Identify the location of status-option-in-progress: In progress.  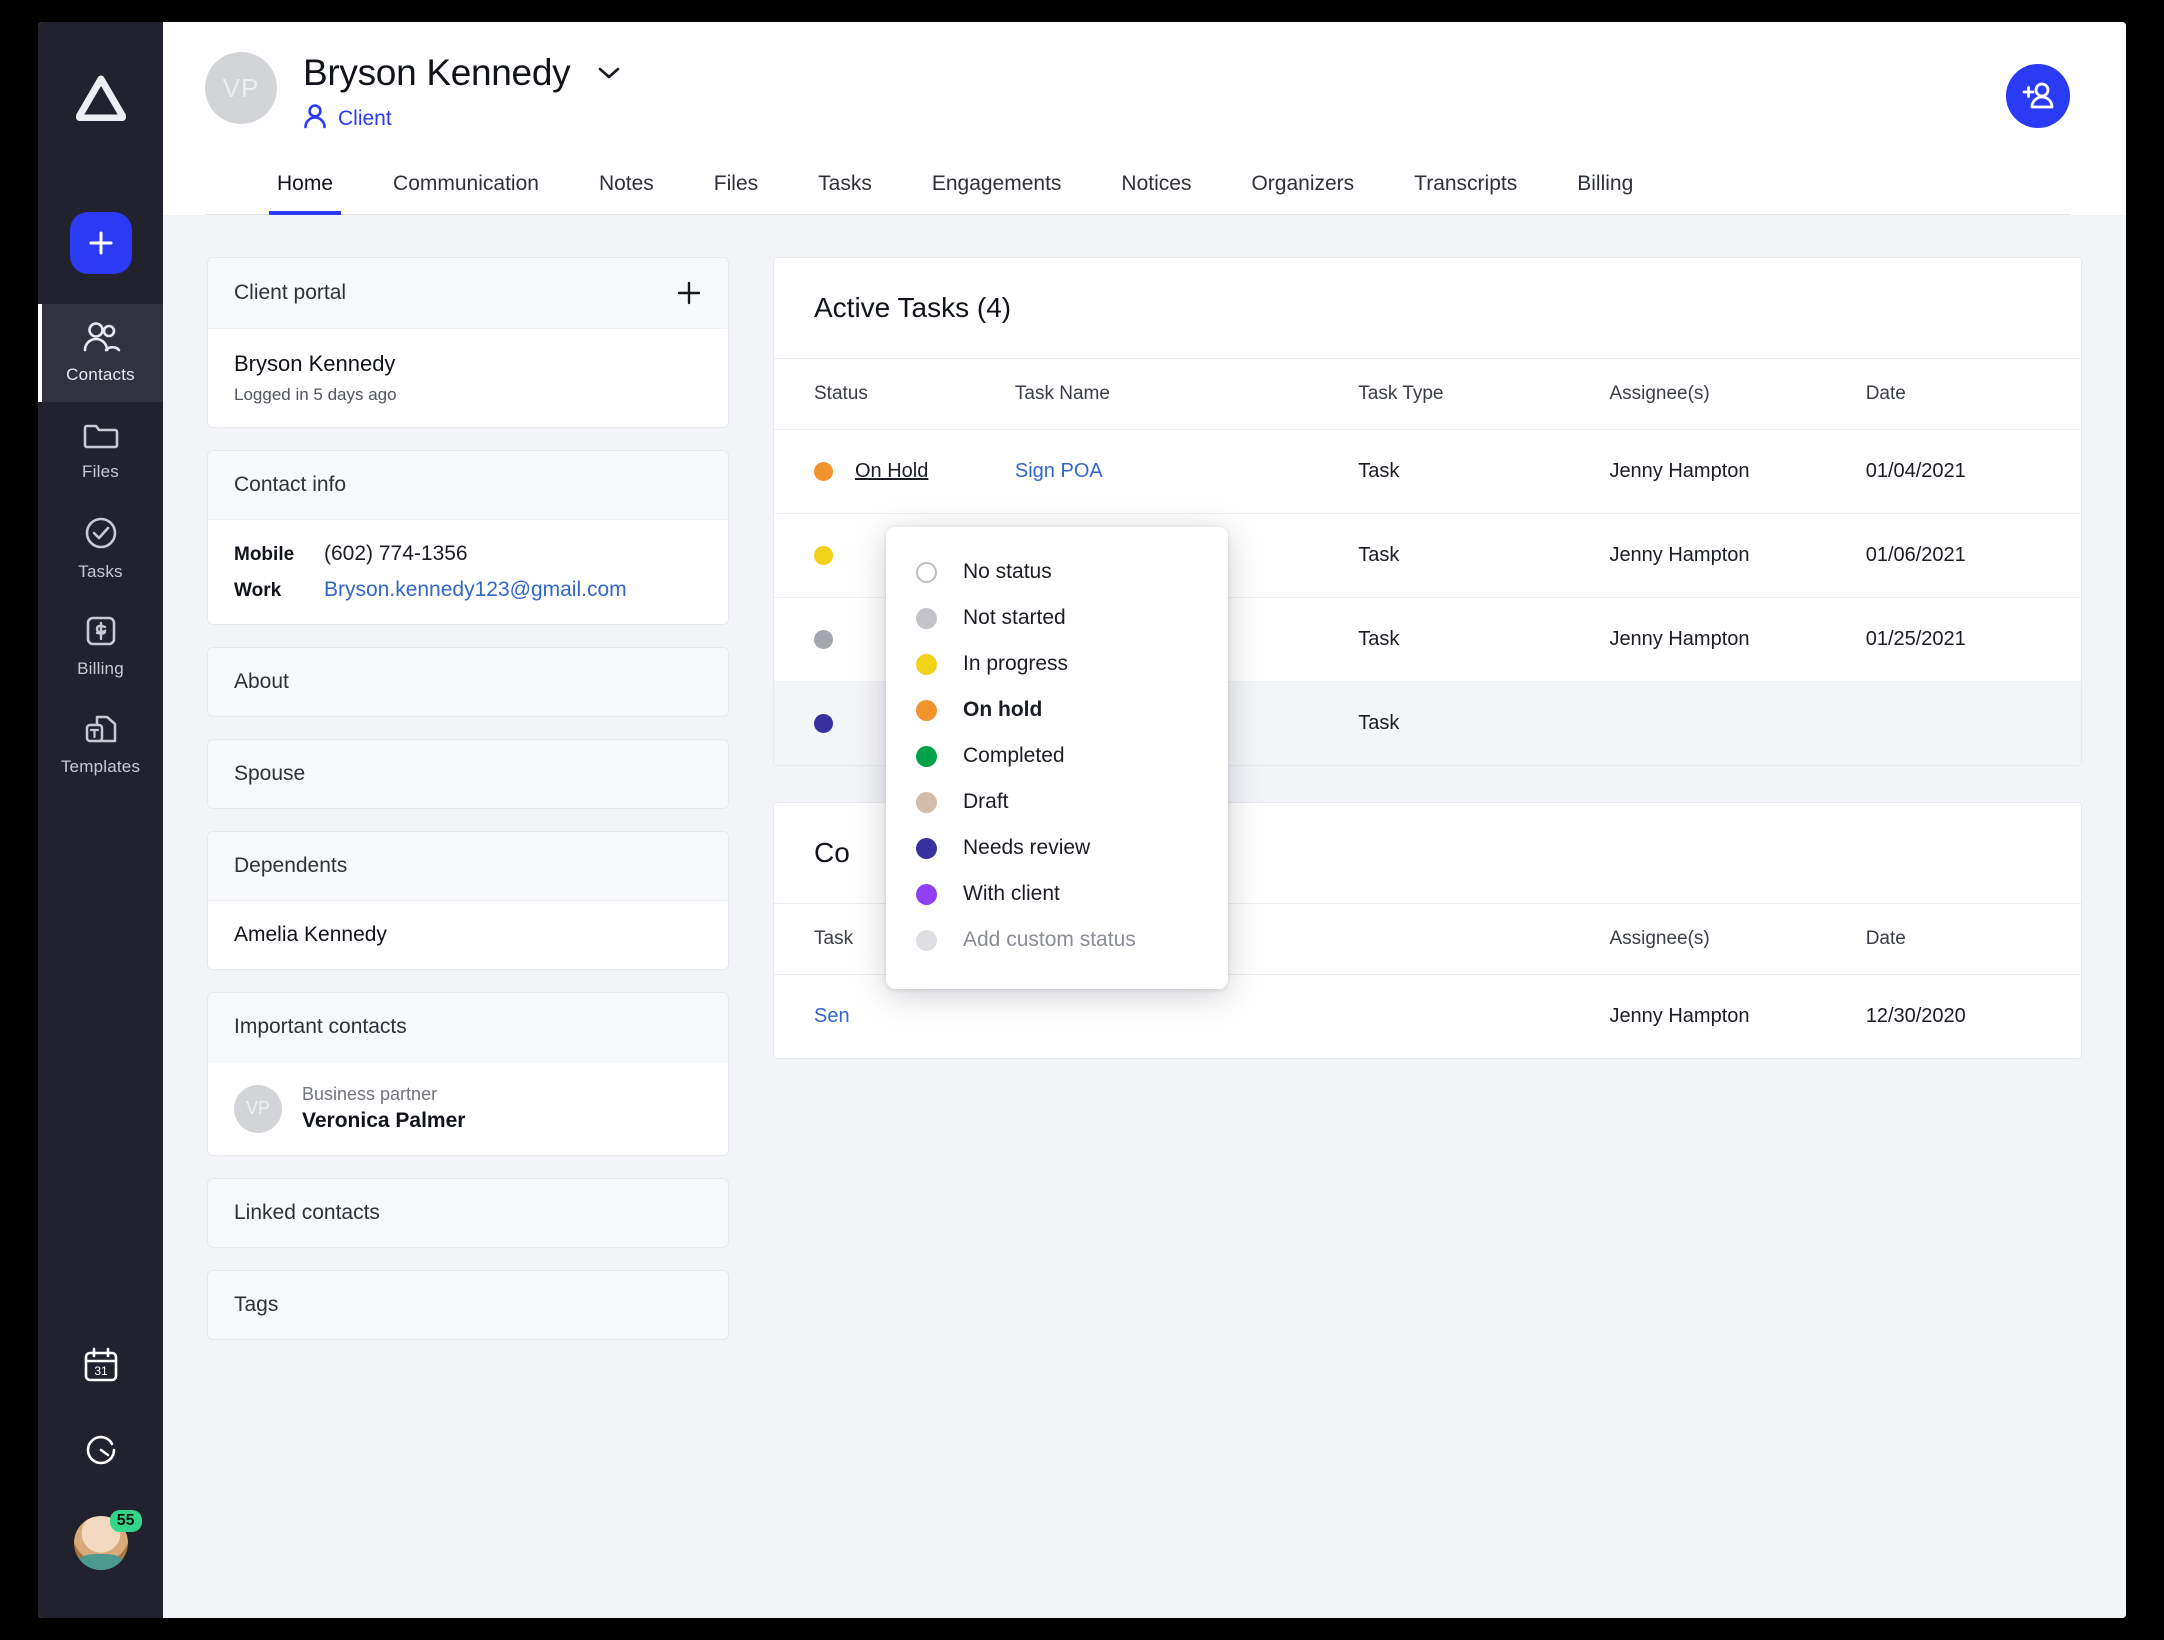
(1057, 664).